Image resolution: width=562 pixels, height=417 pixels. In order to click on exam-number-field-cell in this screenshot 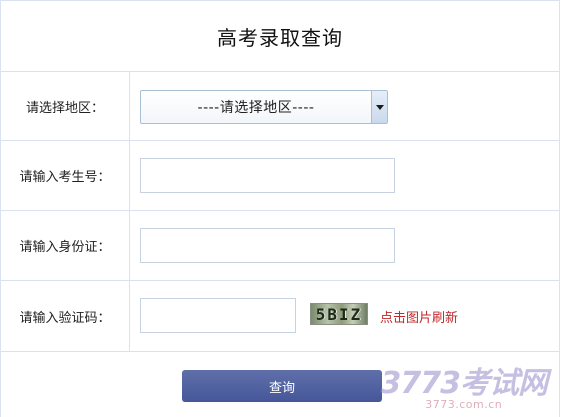, I will do `click(344, 175)`.